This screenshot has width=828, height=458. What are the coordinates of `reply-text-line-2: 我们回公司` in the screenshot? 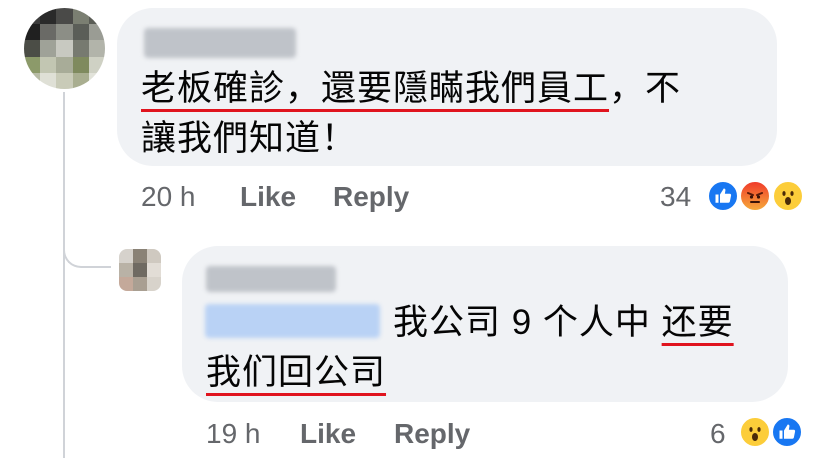 It's located at (296, 373).